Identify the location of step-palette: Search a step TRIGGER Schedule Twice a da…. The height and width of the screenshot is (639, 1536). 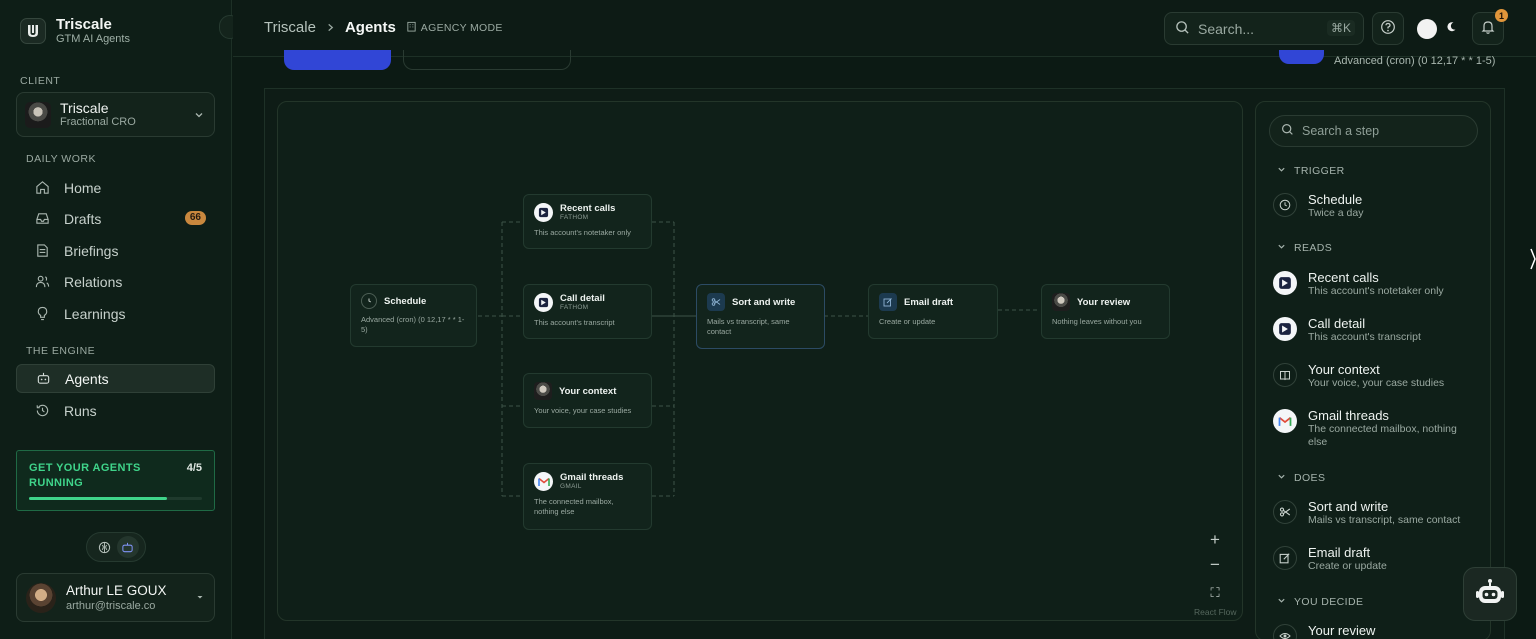
(1373, 370).